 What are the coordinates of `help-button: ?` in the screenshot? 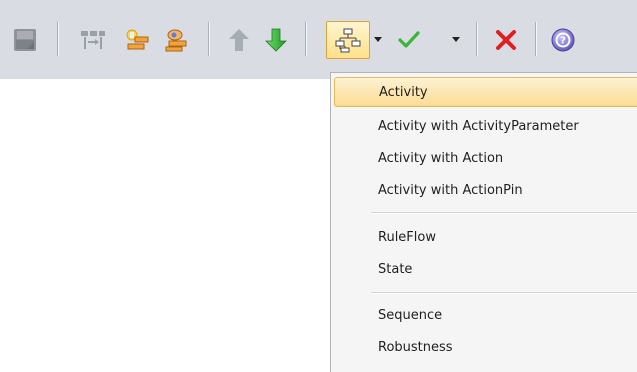 It's located at (563, 40).